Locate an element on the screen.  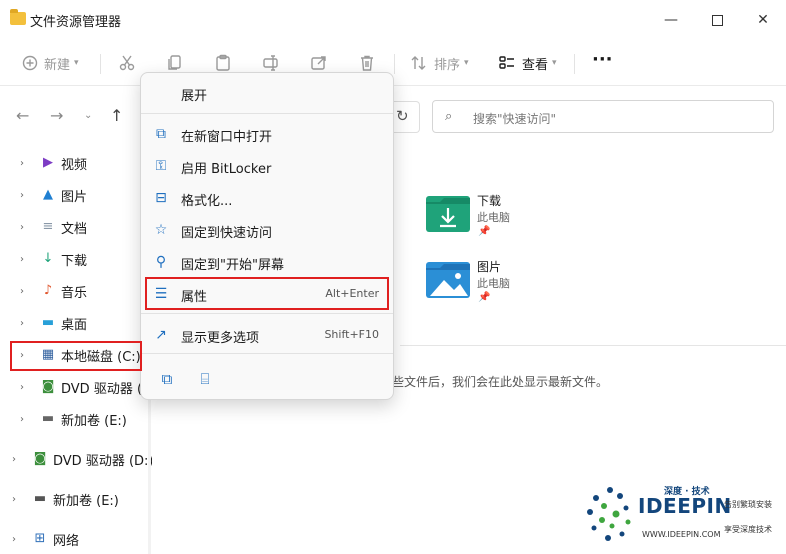
scissors-icon is located at coordinates (127, 63).